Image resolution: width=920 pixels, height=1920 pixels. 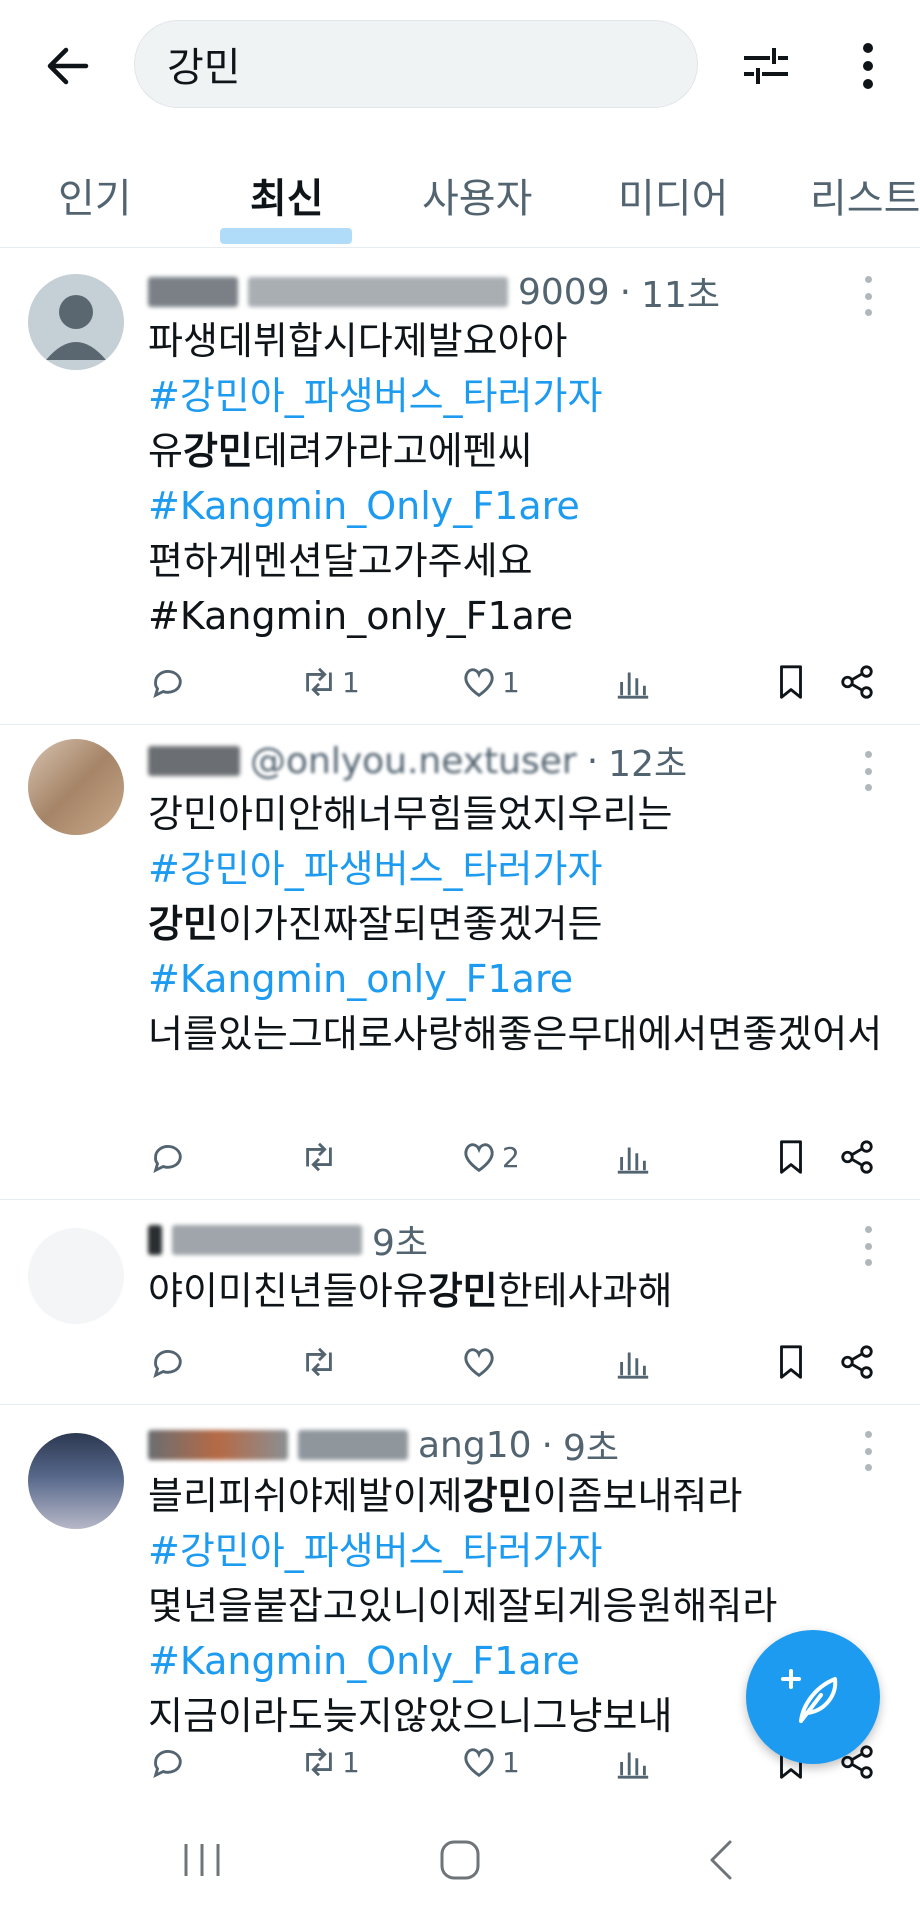 I want to click on tweet-line: 블리피쉬야제발이제강민이좀보내줘라, so click(x=518, y=1496).